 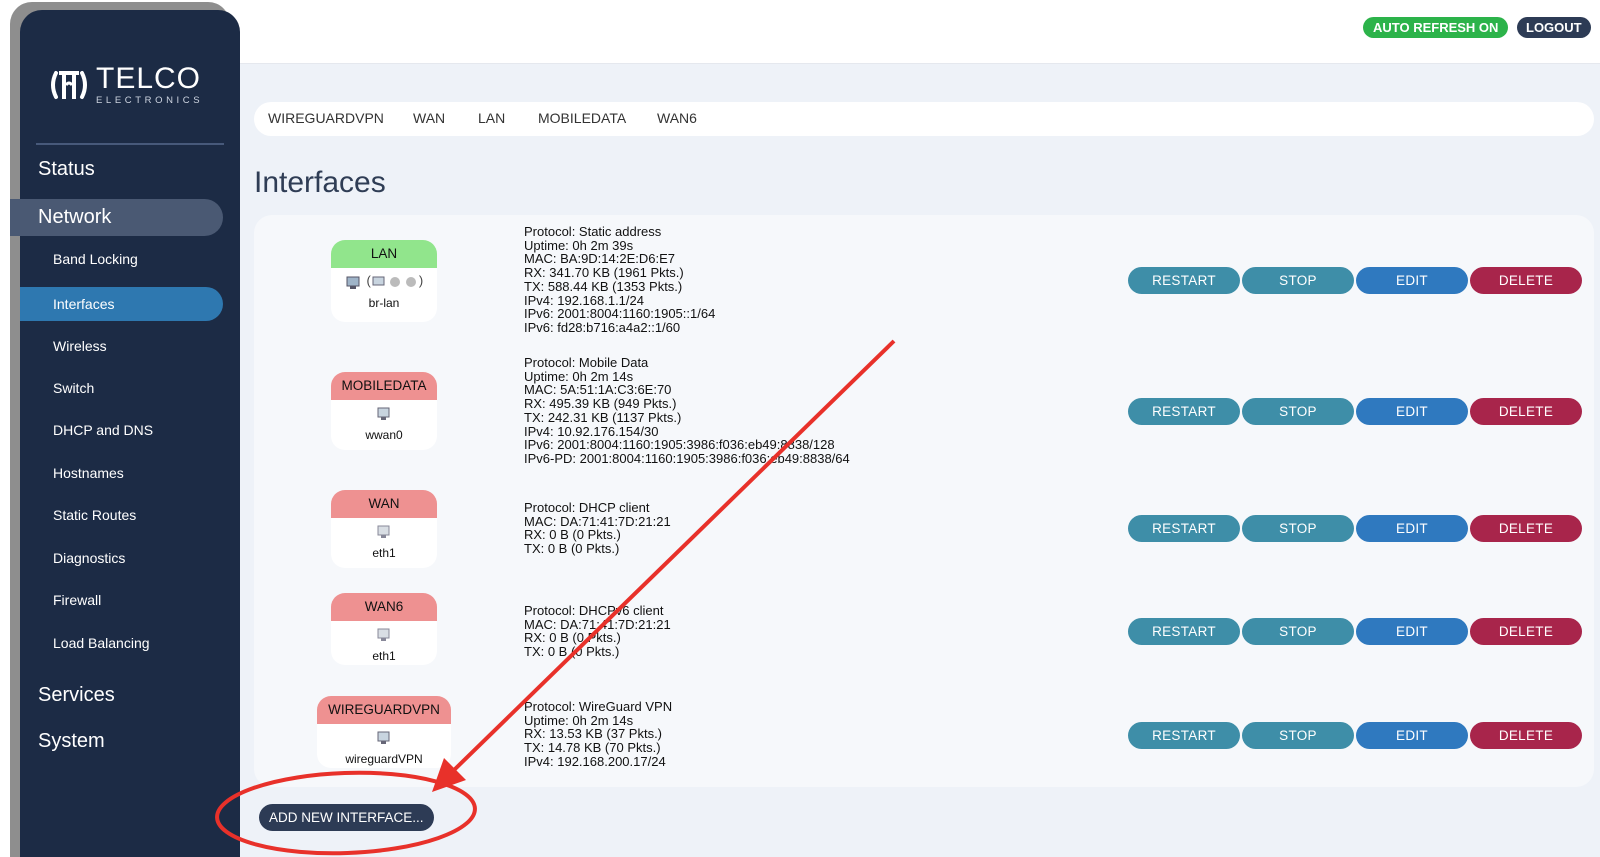 What do you see at coordinates (320, 182) in the screenshot?
I see `page-title: Interfaces` at bounding box center [320, 182].